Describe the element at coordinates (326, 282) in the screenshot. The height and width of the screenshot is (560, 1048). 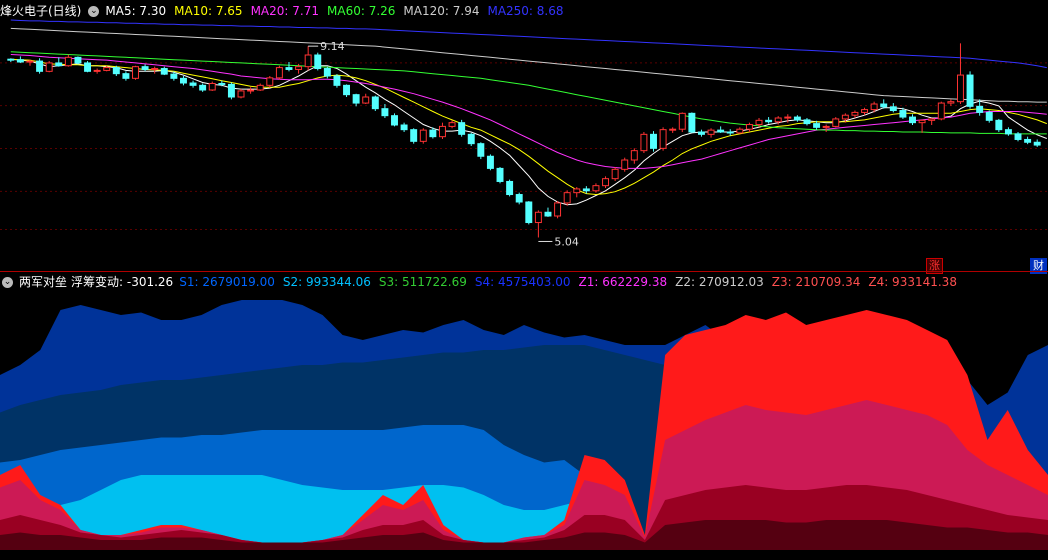
I see `indicator-label-1: S2: 993344.06` at that location.